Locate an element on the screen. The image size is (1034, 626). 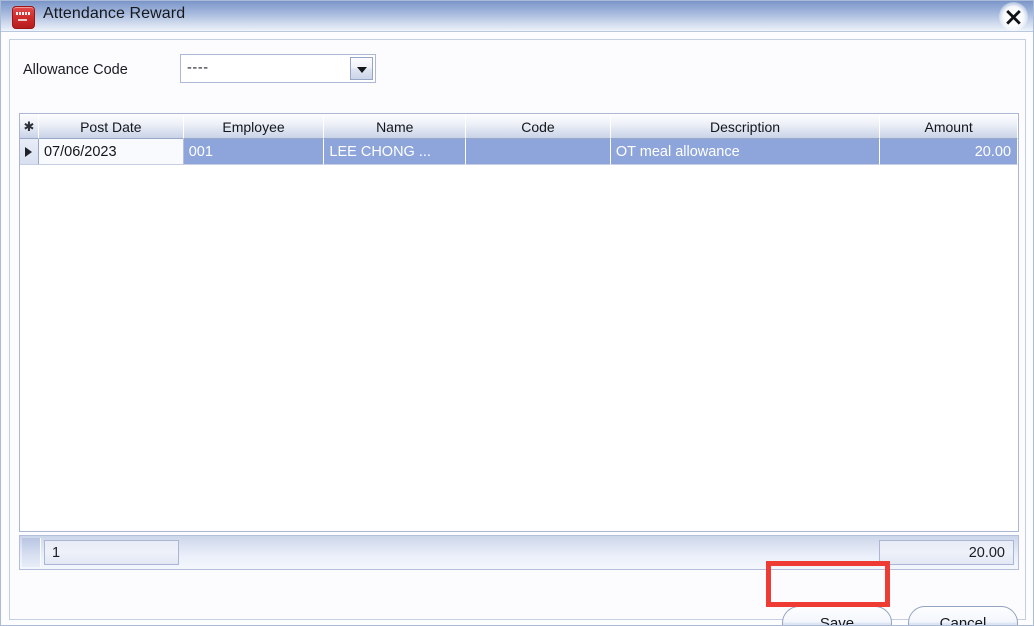
allowance-code-label: Allowance Code is located at coordinates (75, 70).